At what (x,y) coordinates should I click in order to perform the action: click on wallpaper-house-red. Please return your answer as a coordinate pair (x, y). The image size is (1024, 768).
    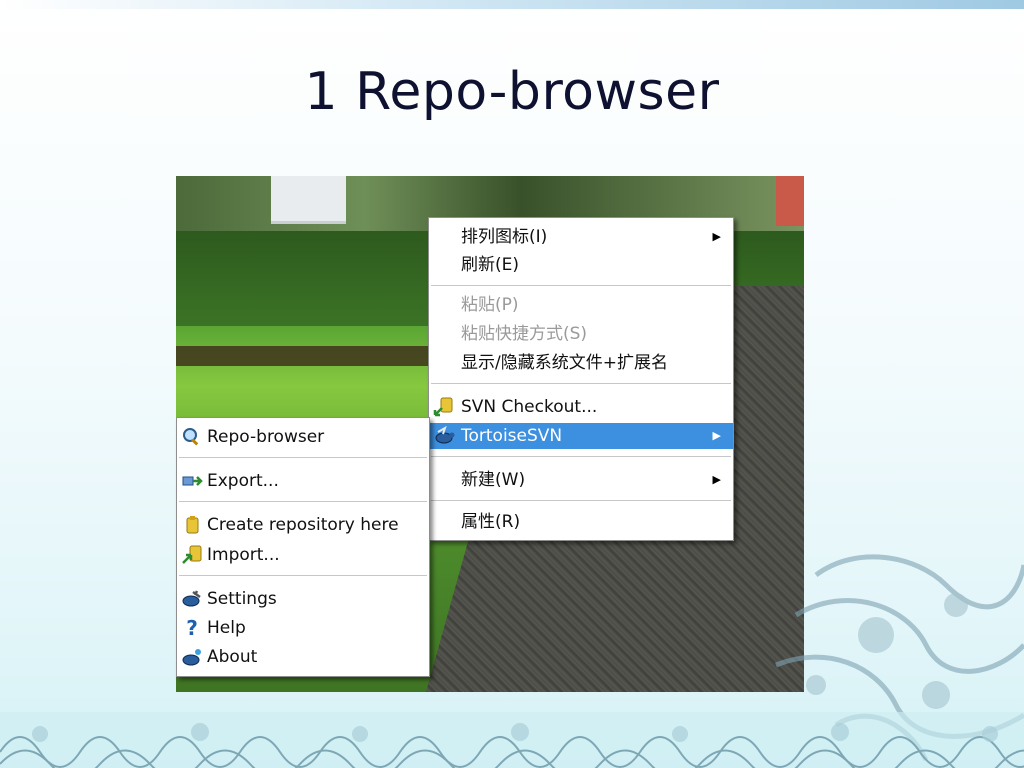
    Looking at the image, I should click on (790, 201).